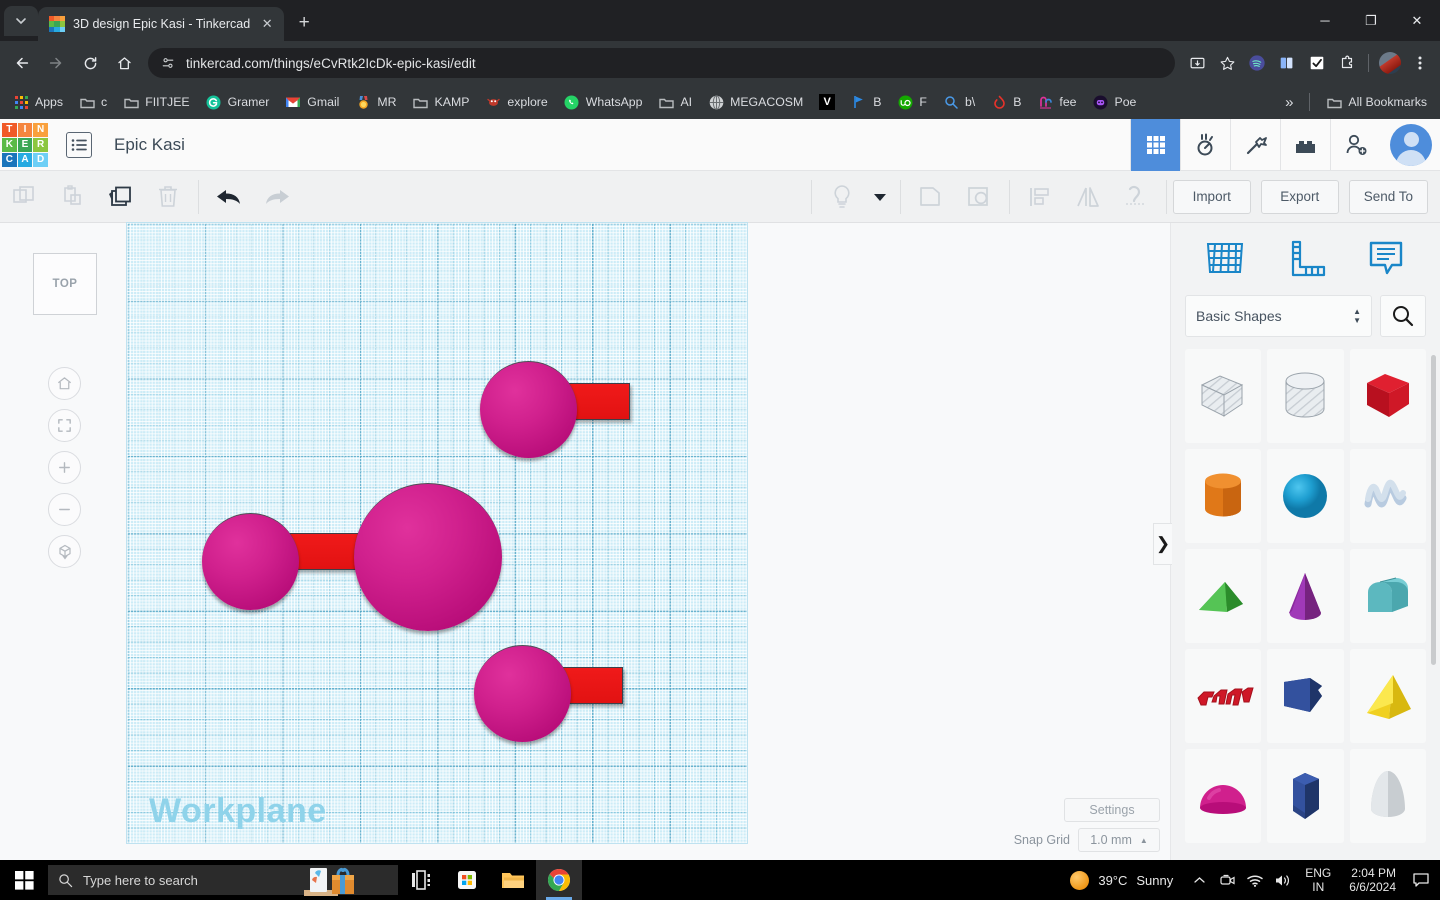  What do you see at coordinates (64, 467) in the screenshot?
I see `zoom-in-icon` at bounding box center [64, 467].